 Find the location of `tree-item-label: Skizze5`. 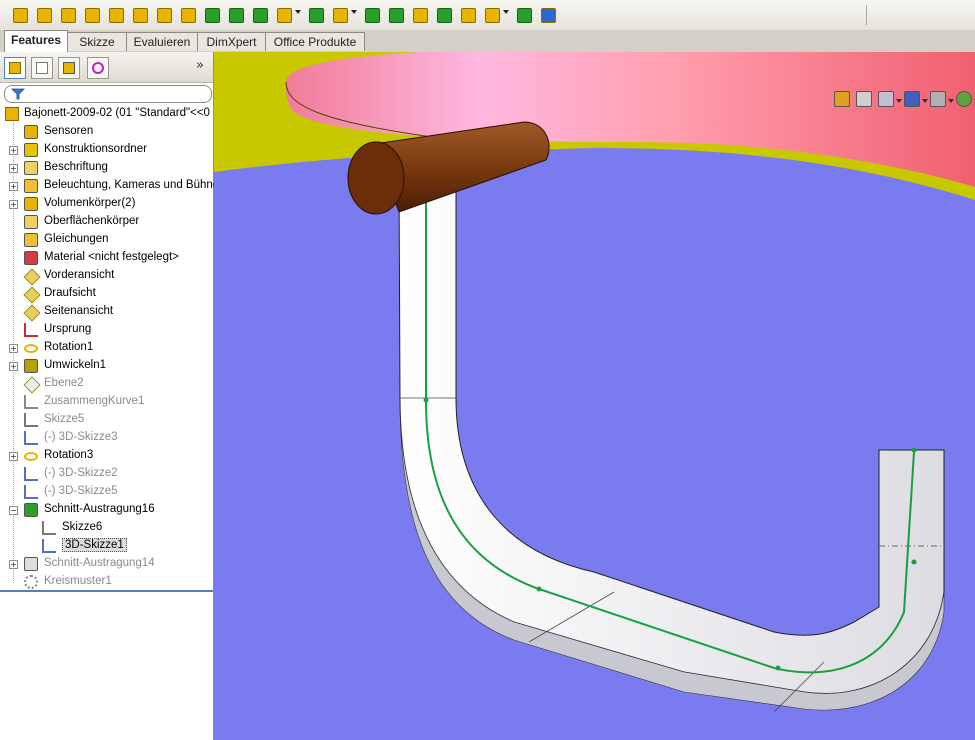

tree-item-label: Skizze5 is located at coordinates (64, 419).